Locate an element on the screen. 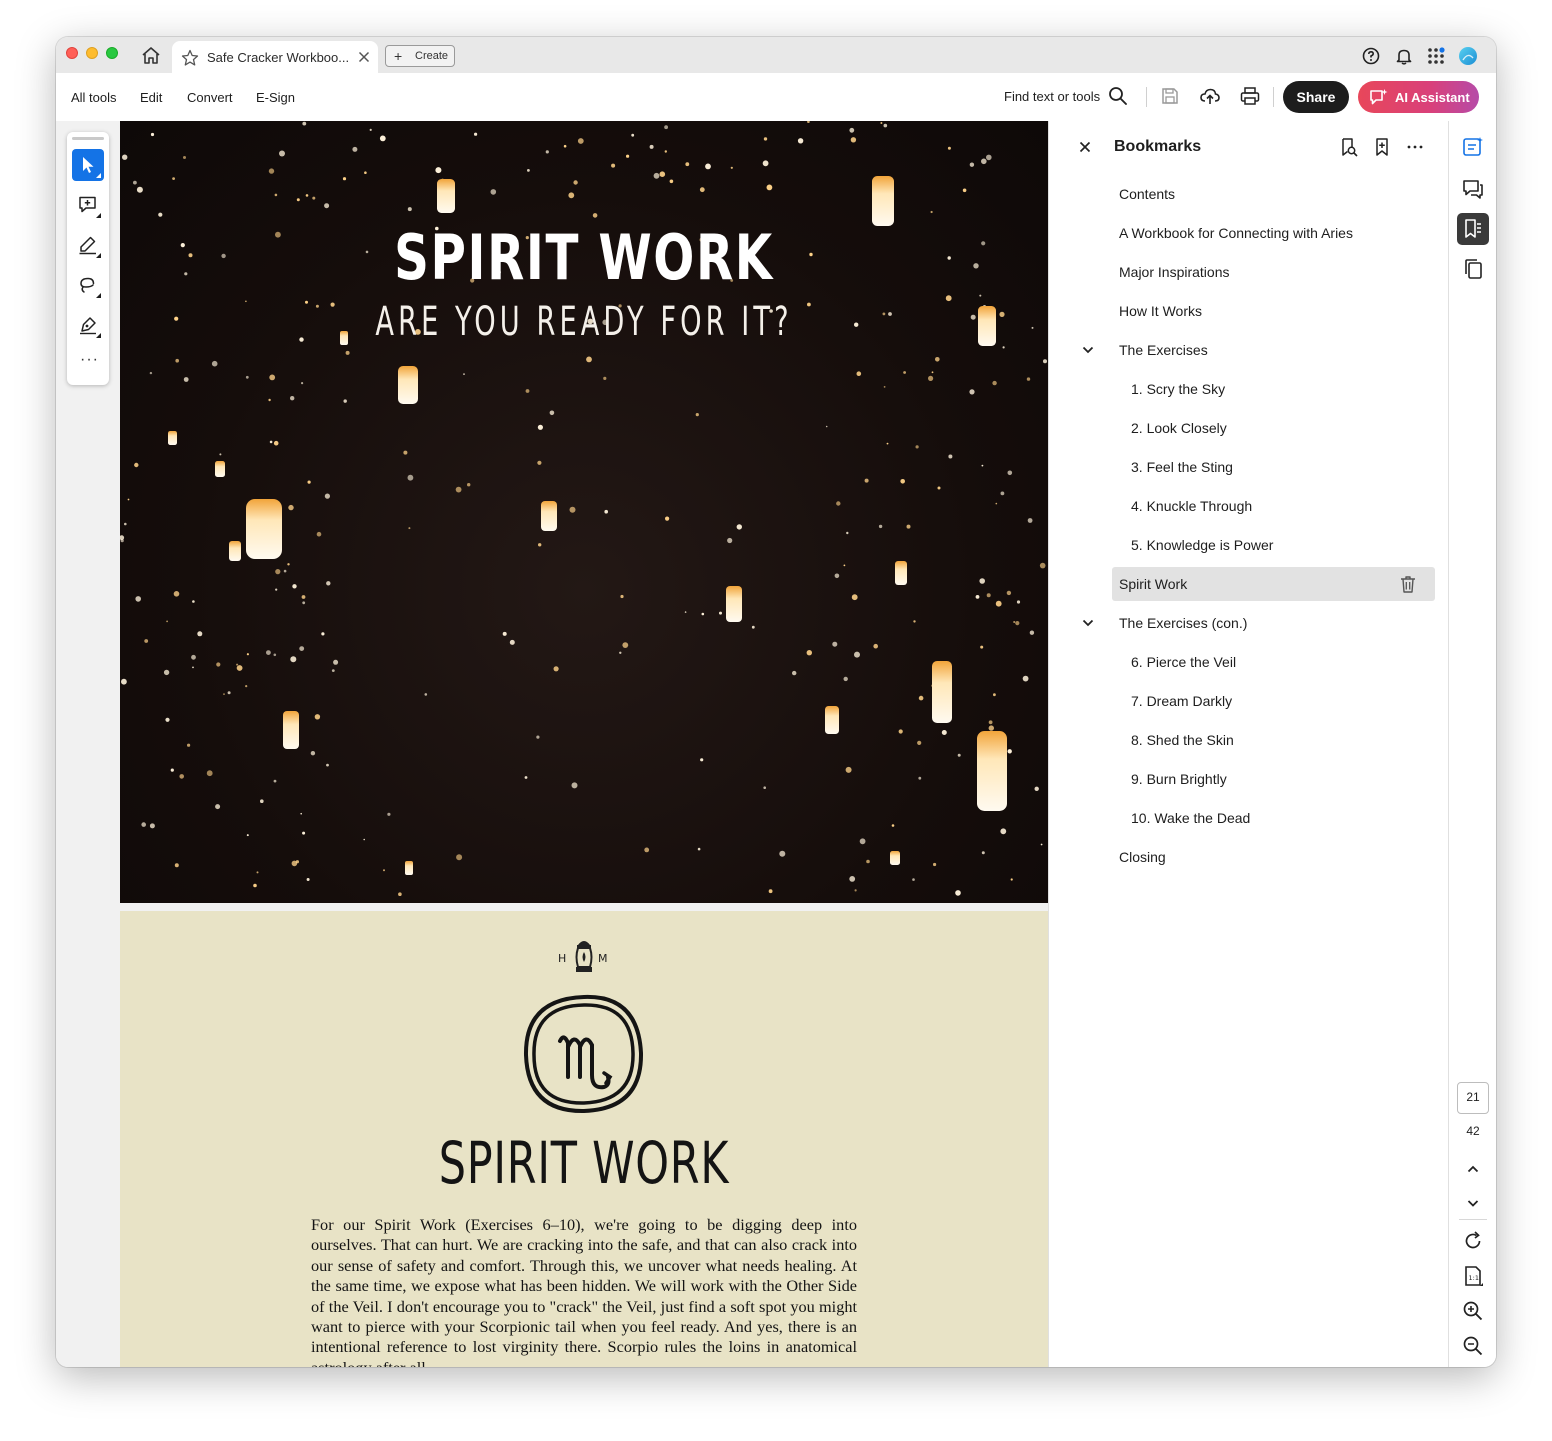  select-tool-button is located at coordinates (88, 165).